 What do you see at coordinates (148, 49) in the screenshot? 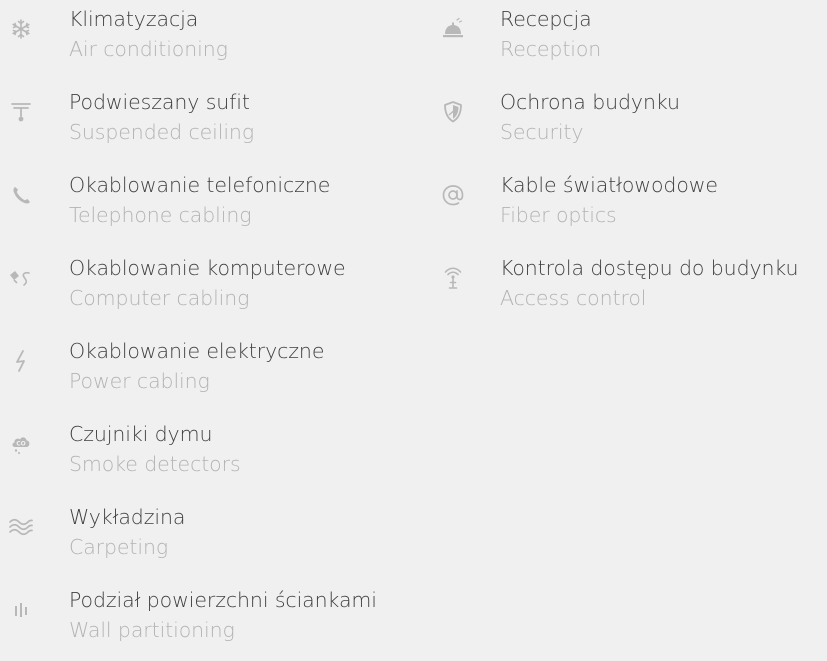
I see `item-subtitle: Air conditioning` at bounding box center [148, 49].